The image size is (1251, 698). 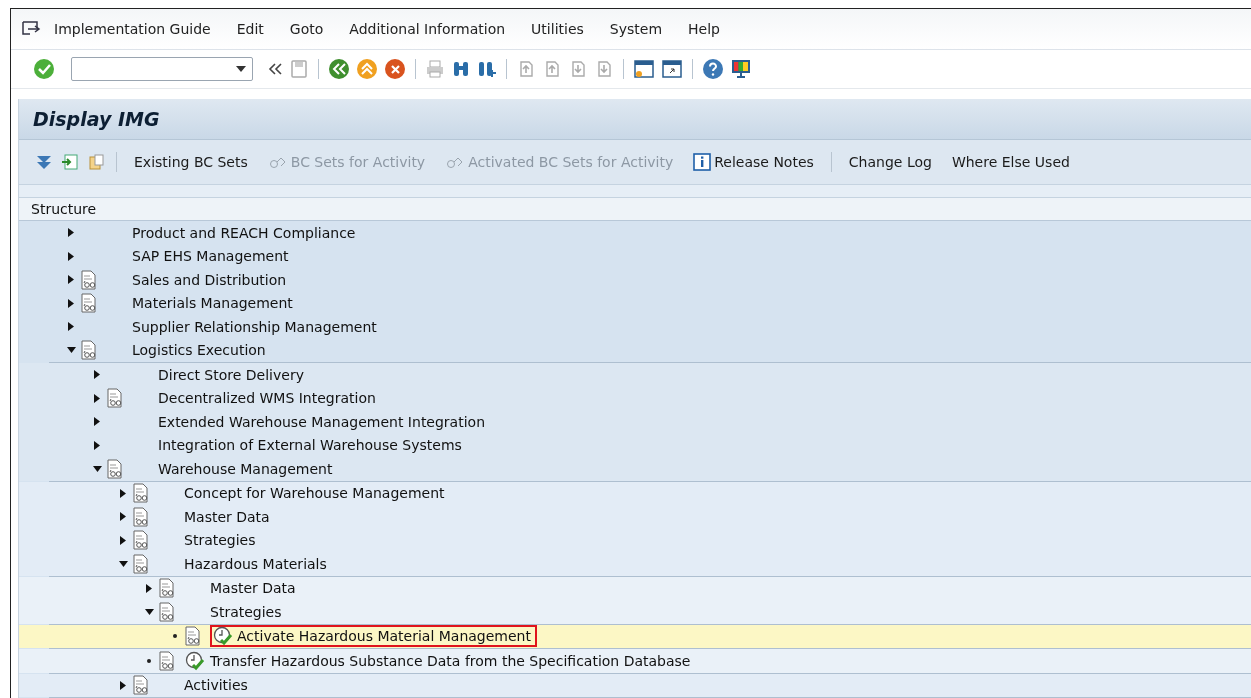 I want to click on tree-row: Decentralized WMS Integration, so click(x=635, y=398).